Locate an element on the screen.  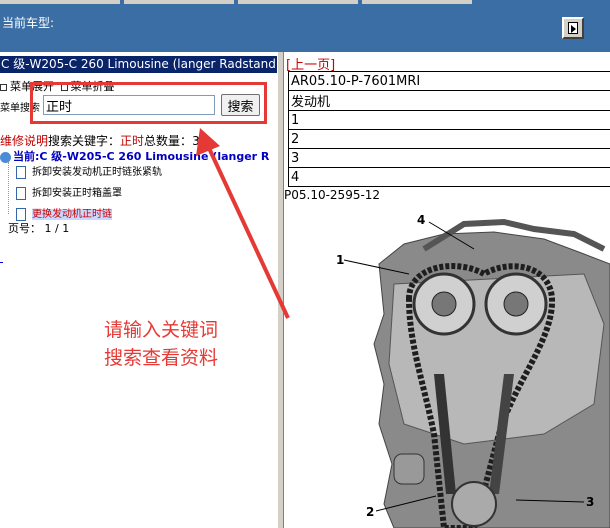
list-item-label: 拆卸安装正时箱盖罩 is located at coordinates (77, 193).